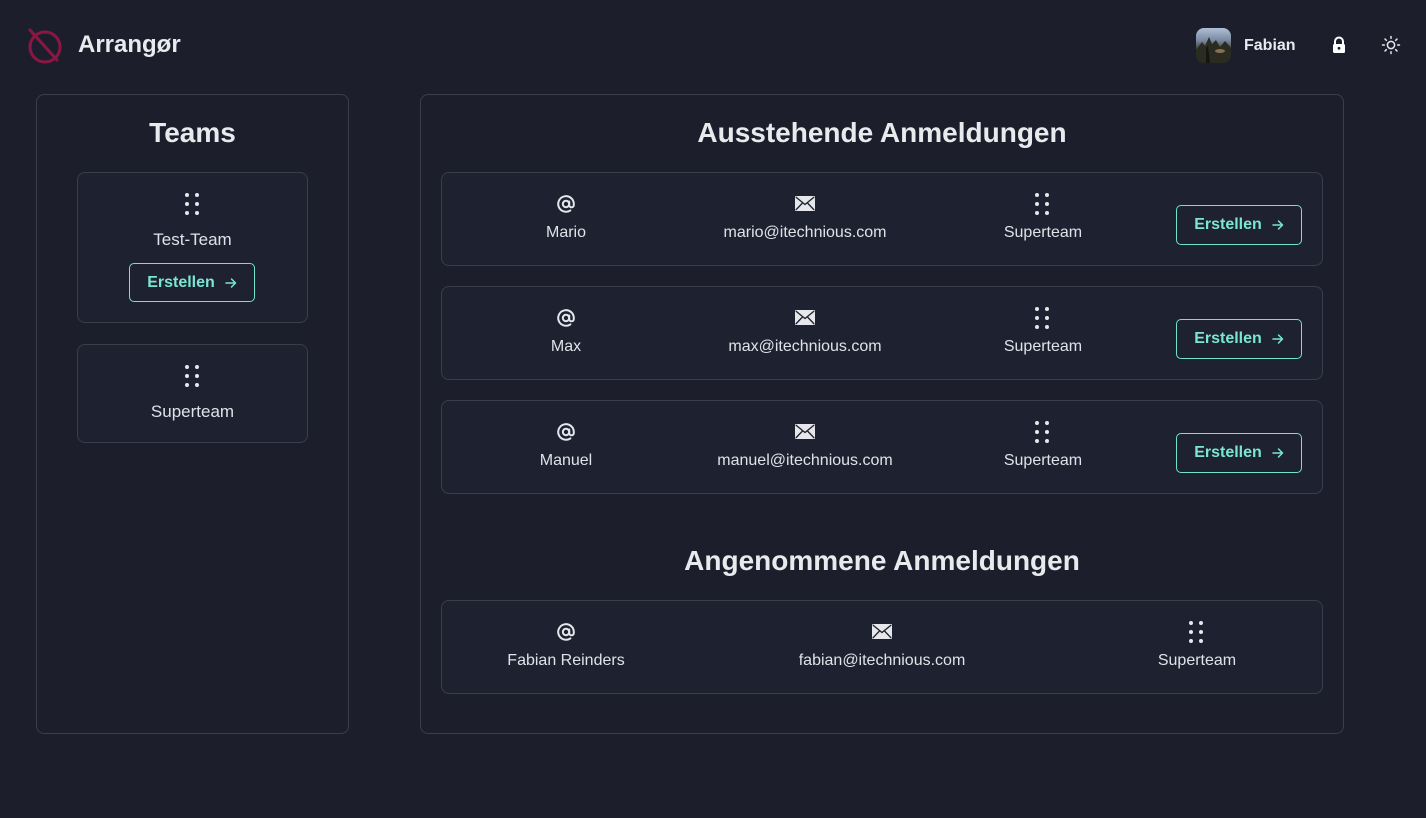 Image resolution: width=1426 pixels, height=818 pixels. Describe the element at coordinates (566, 660) in the screenshot. I see `registration-username: Fabian Reinders` at that location.